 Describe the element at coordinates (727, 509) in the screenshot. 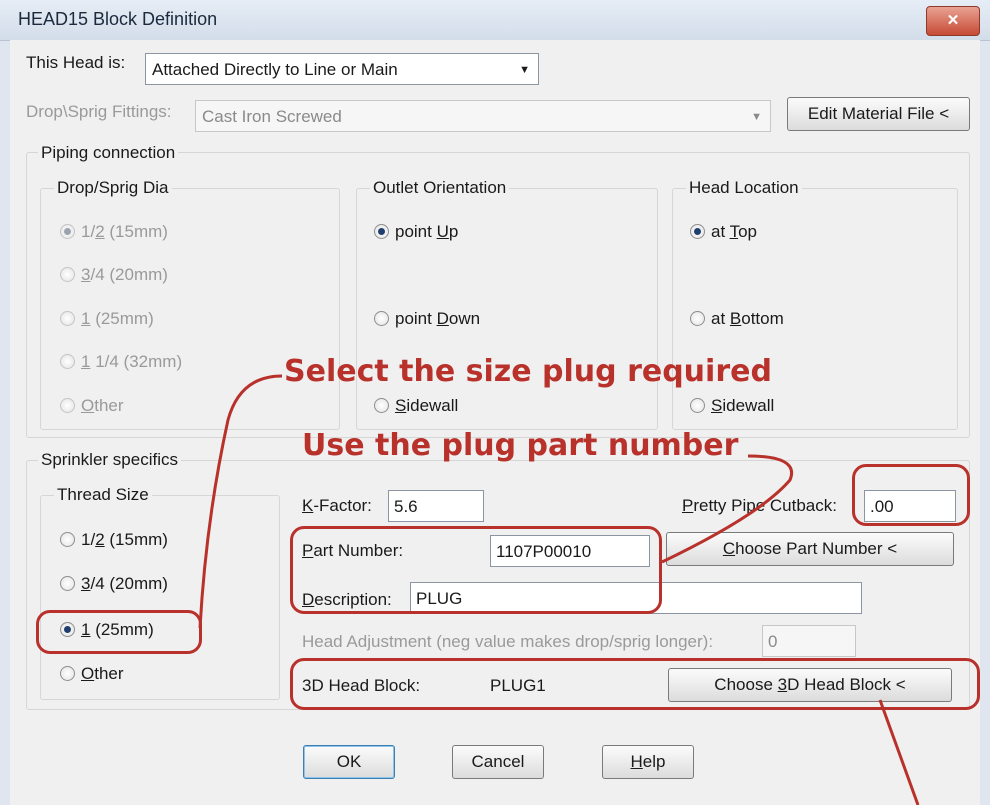

I see `arrow-to-part` at that location.